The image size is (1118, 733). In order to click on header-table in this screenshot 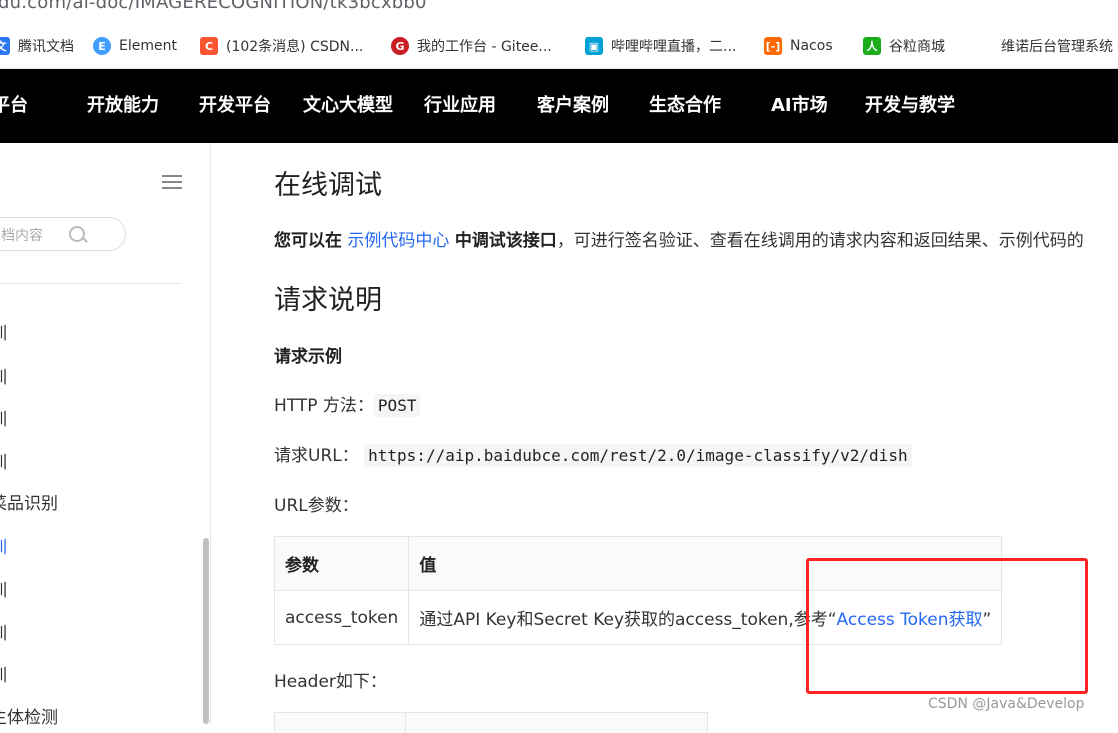, I will do `click(491, 722)`.